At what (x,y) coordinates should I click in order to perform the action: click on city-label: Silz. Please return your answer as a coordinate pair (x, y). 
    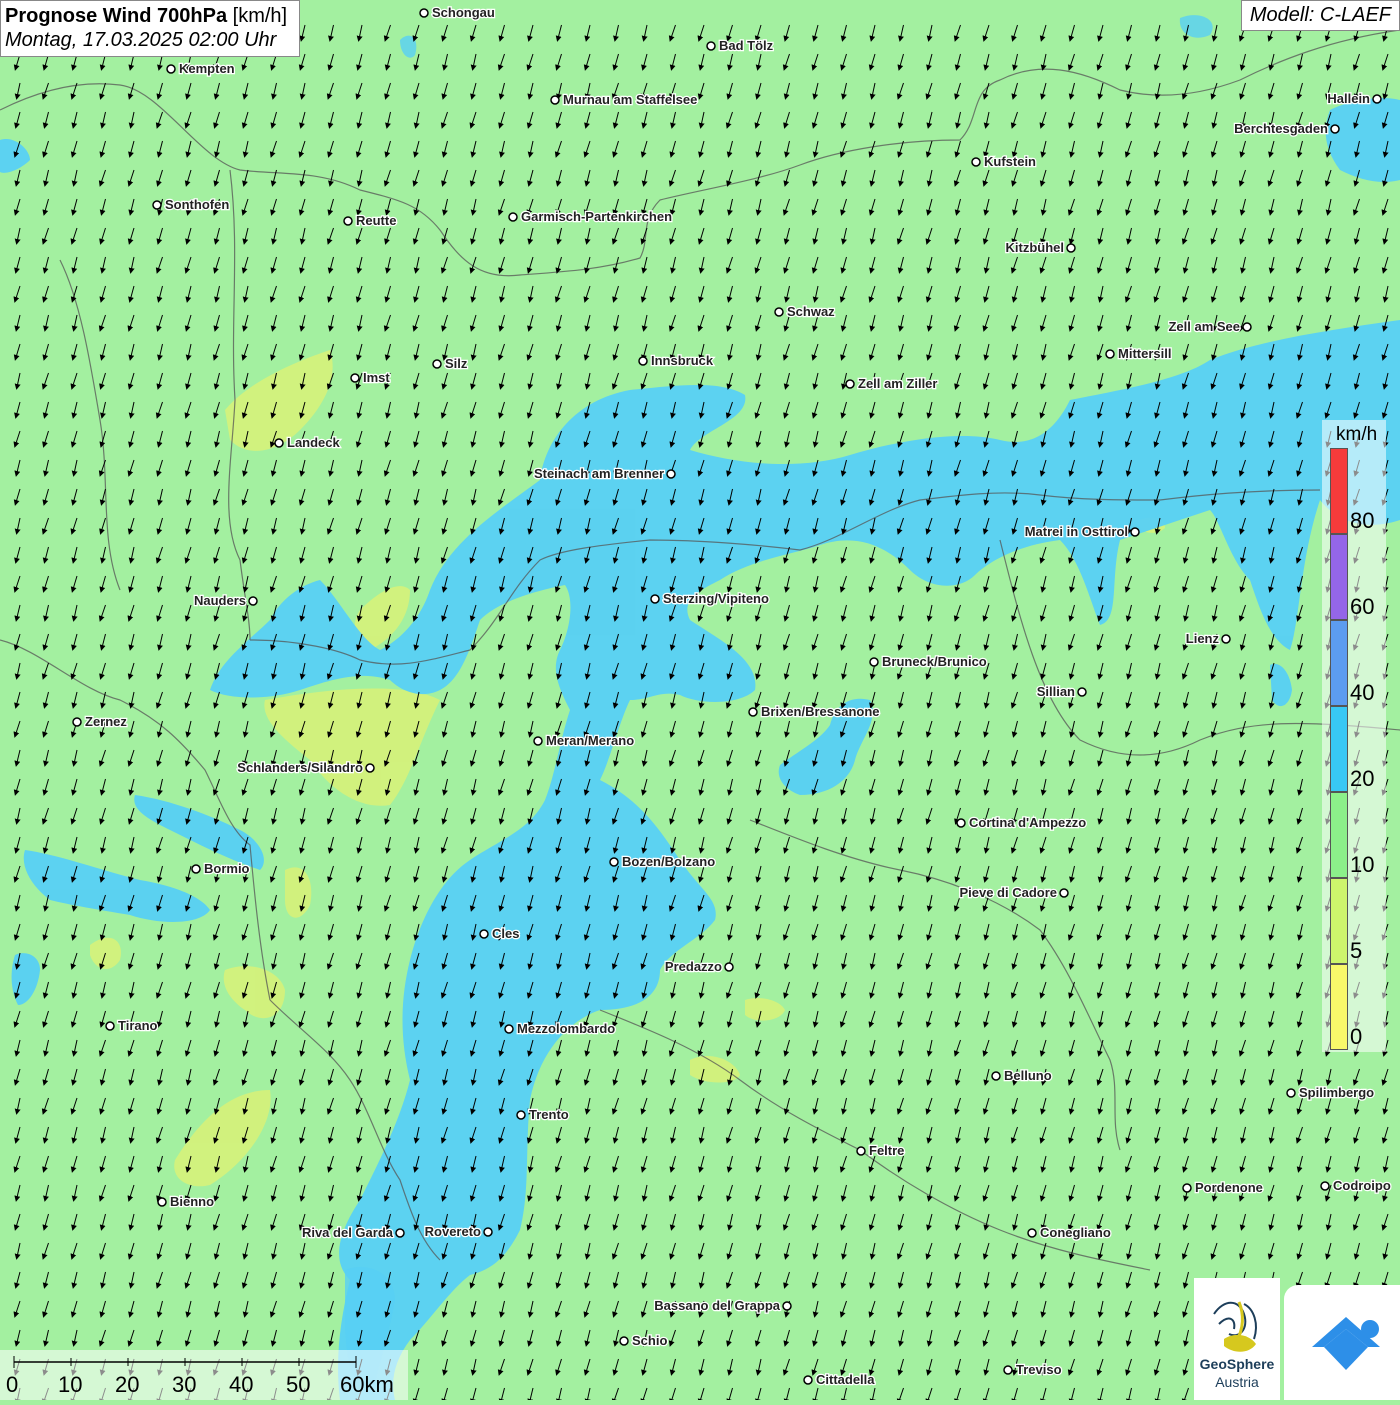
    Looking at the image, I should click on (456, 363).